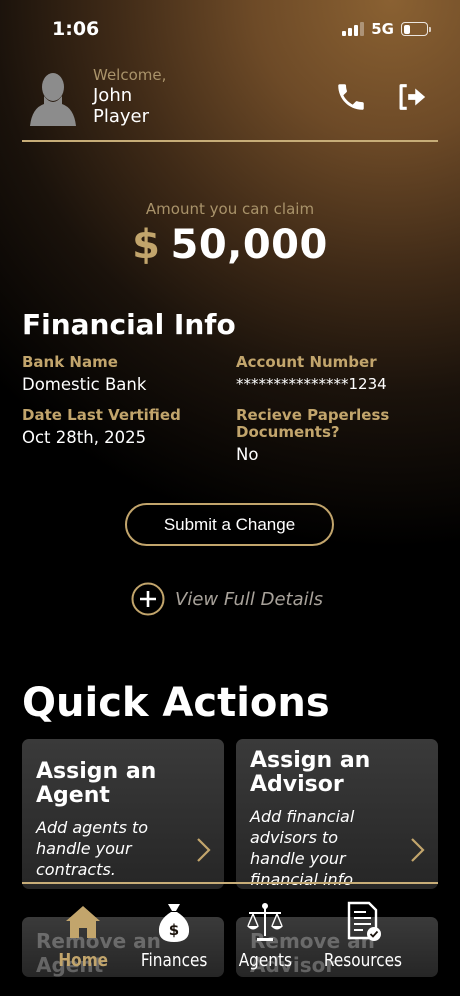  I want to click on card-title-line: Advisor, so click(297, 784).